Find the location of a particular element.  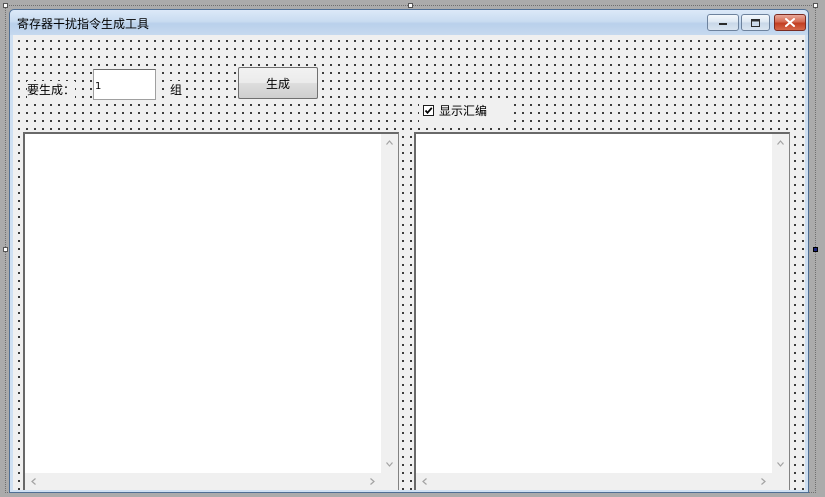

minimize-button is located at coordinates (723, 22).